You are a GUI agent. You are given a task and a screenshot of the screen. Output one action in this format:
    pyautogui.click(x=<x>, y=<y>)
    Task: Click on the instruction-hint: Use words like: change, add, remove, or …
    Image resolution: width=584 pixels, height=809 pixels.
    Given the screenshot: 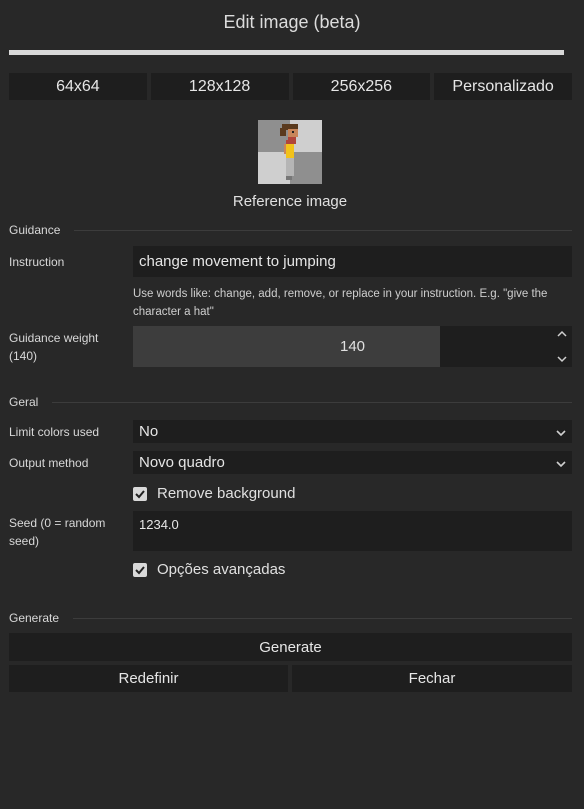 What is the action you would take?
    pyautogui.click(x=340, y=303)
    